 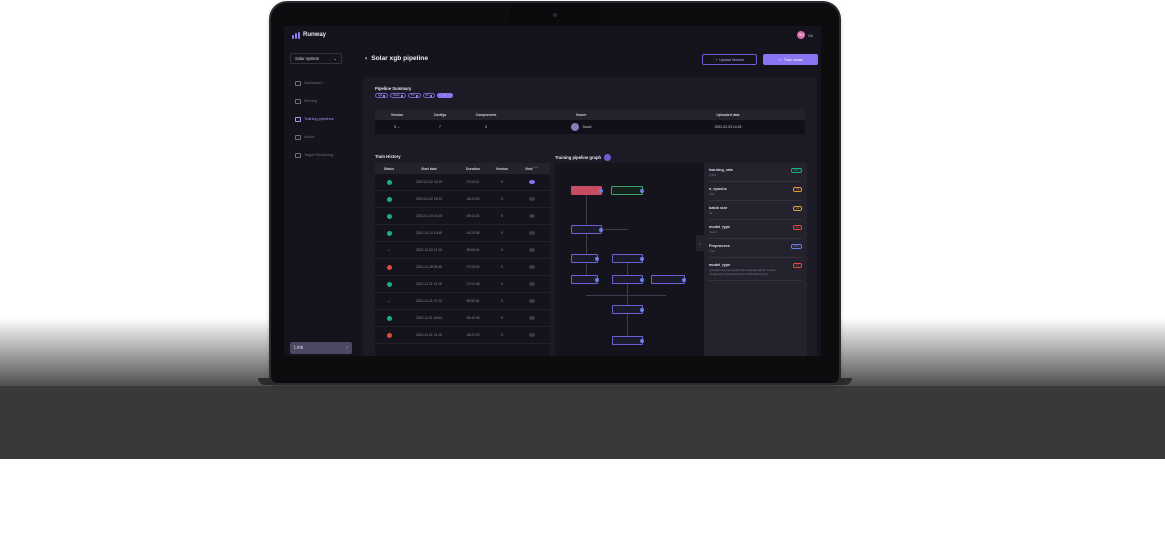 What do you see at coordinates (323, 101) in the screenshot?
I see `sidebar-item-serving: Serving` at bounding box center [323, 101].